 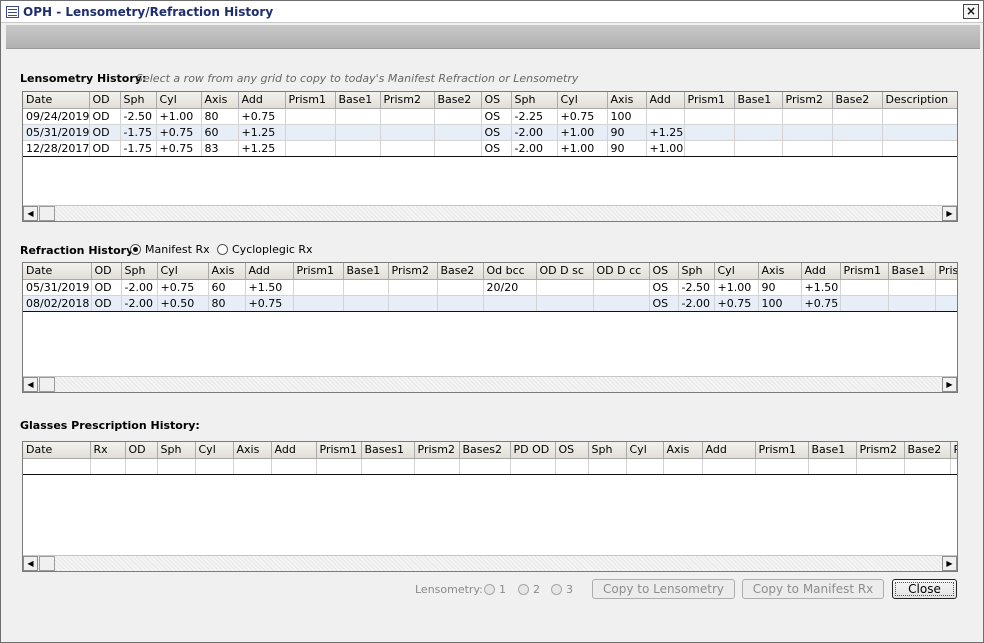 What do you see at coordinates (556, 589) in the screenshot?
I see `lensometry-option-3-radio` at bounding box center [556, 589].